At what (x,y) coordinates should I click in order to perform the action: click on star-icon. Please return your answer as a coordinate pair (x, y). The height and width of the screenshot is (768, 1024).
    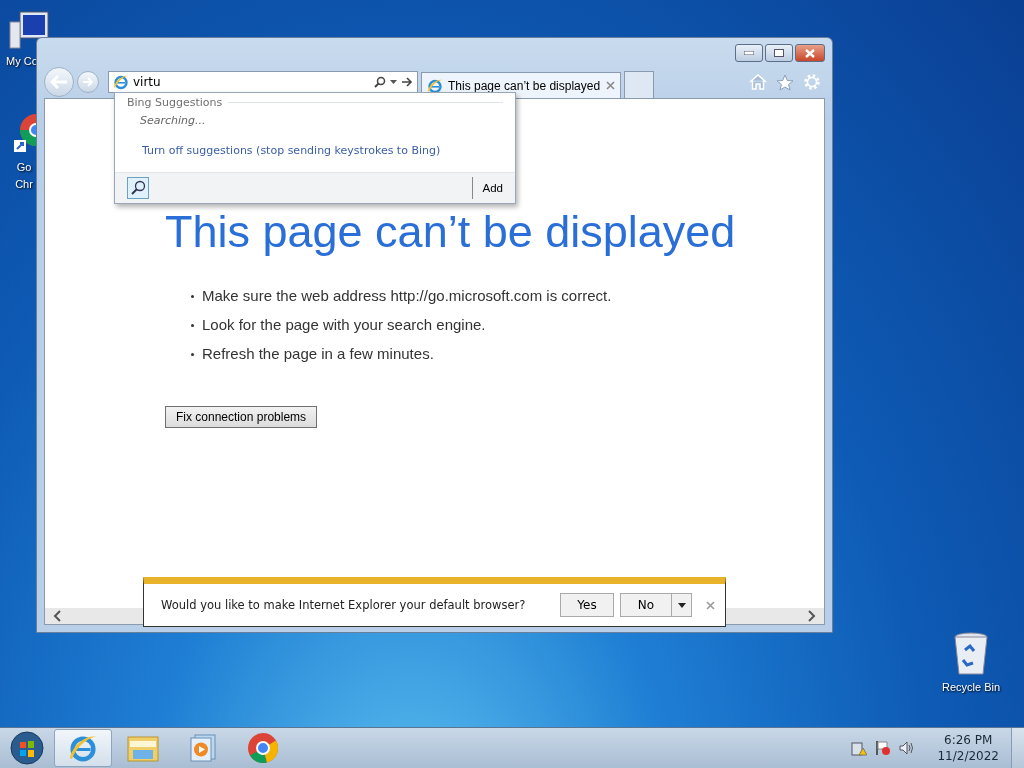
    Looking at the image, I should click on (785, 82).